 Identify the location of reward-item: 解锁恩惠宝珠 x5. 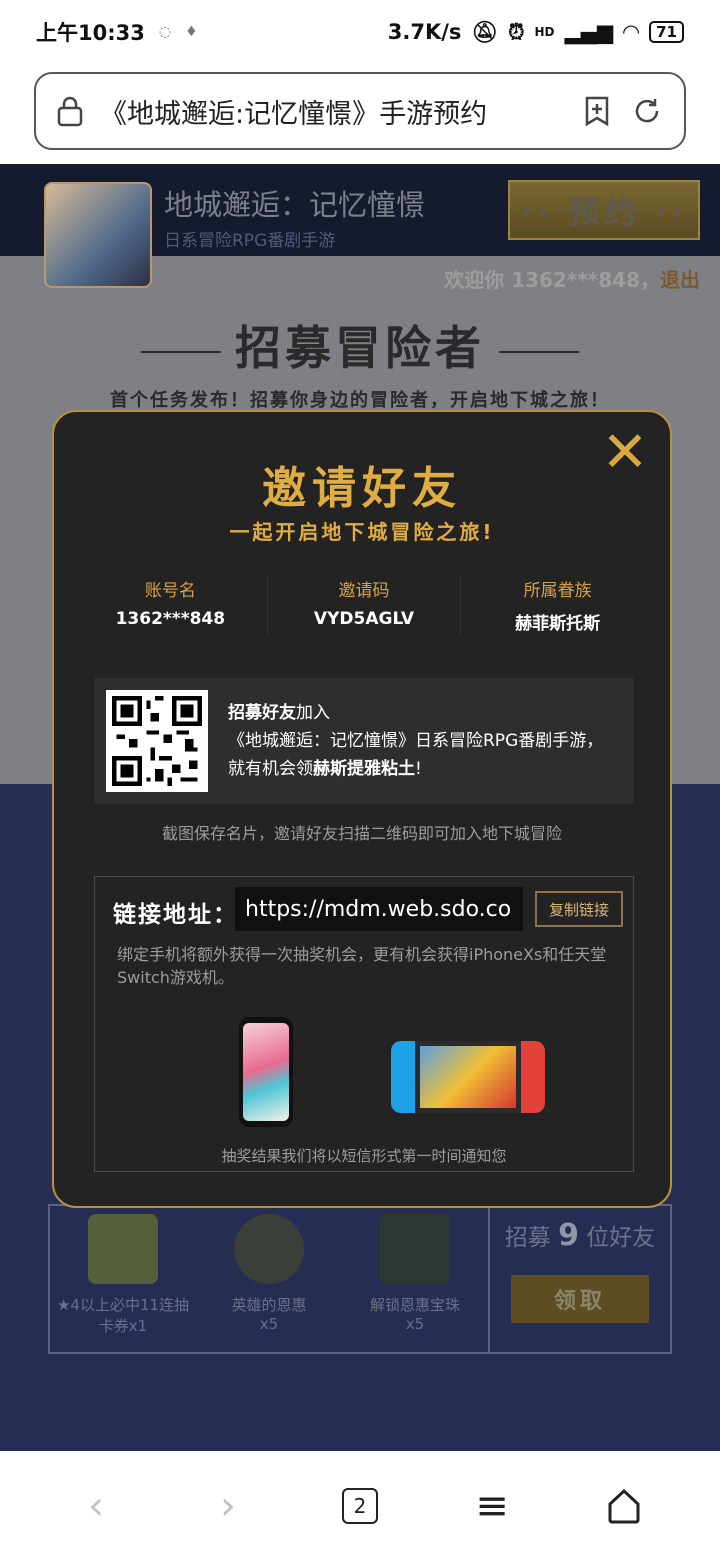
(415, 1279).